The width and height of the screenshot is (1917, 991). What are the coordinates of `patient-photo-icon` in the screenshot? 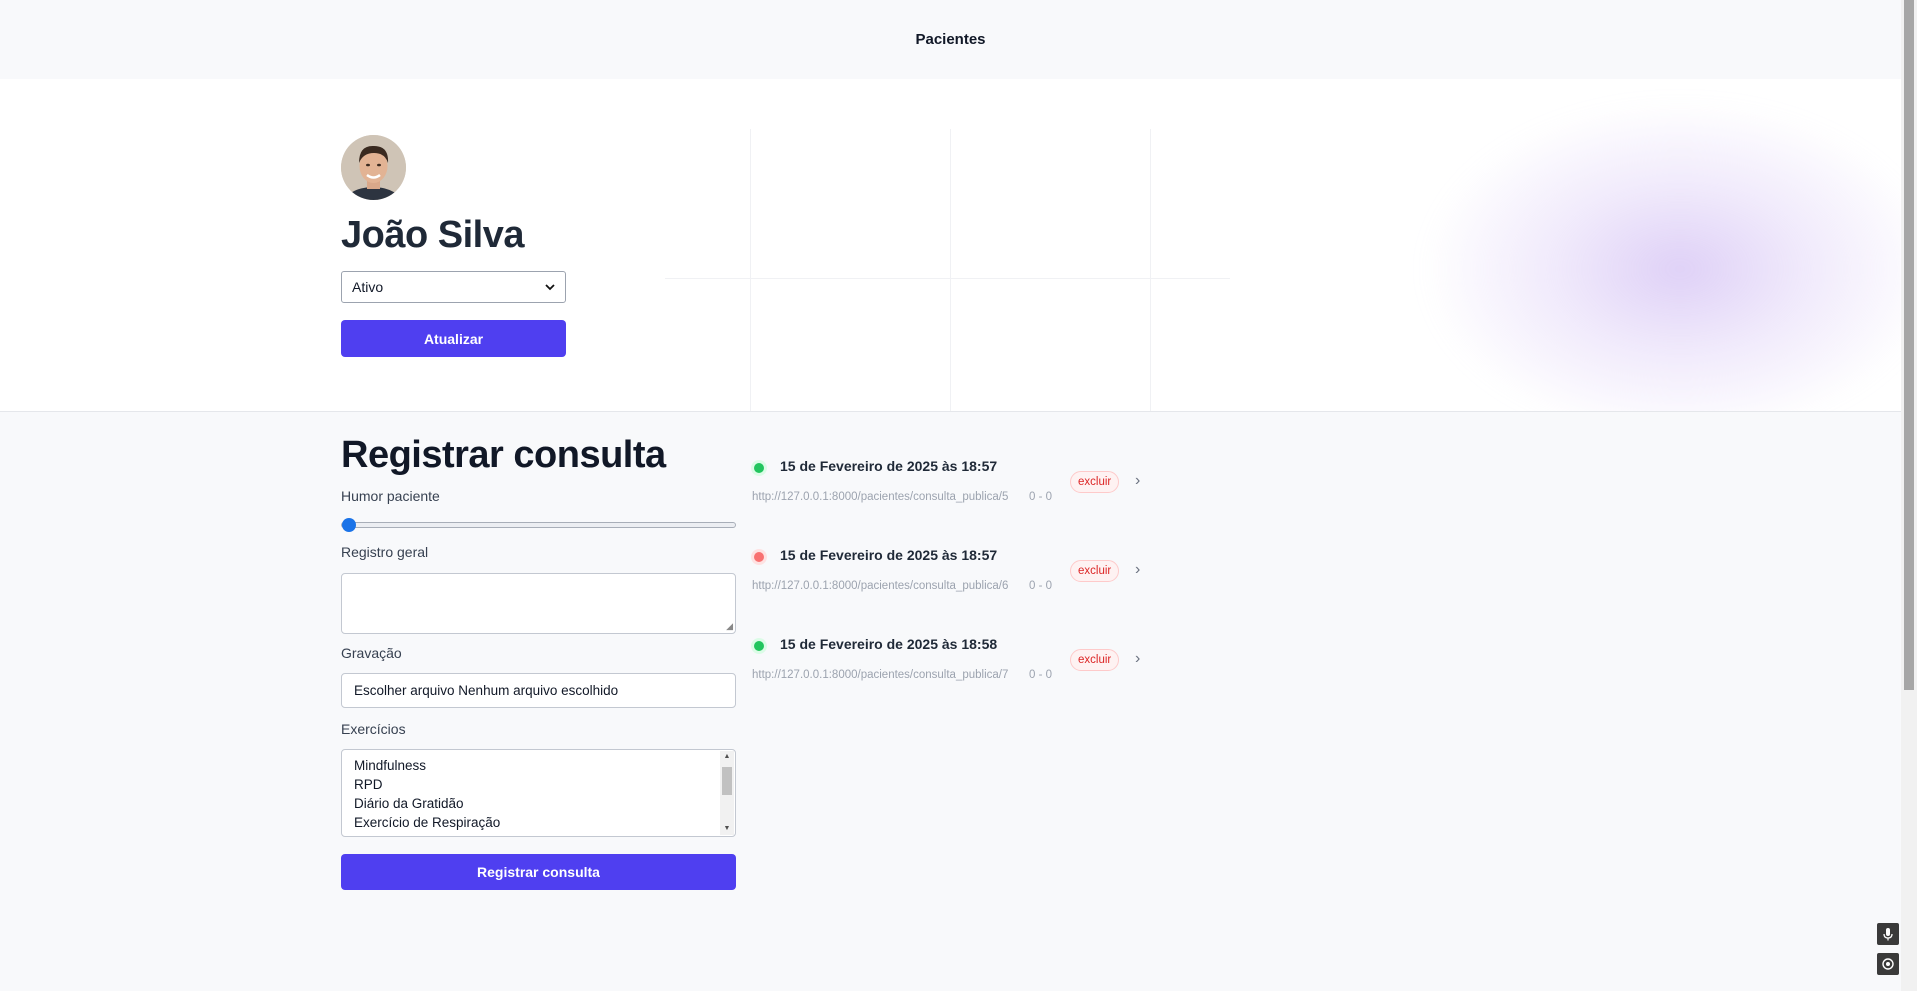 It's located at (373, 167).